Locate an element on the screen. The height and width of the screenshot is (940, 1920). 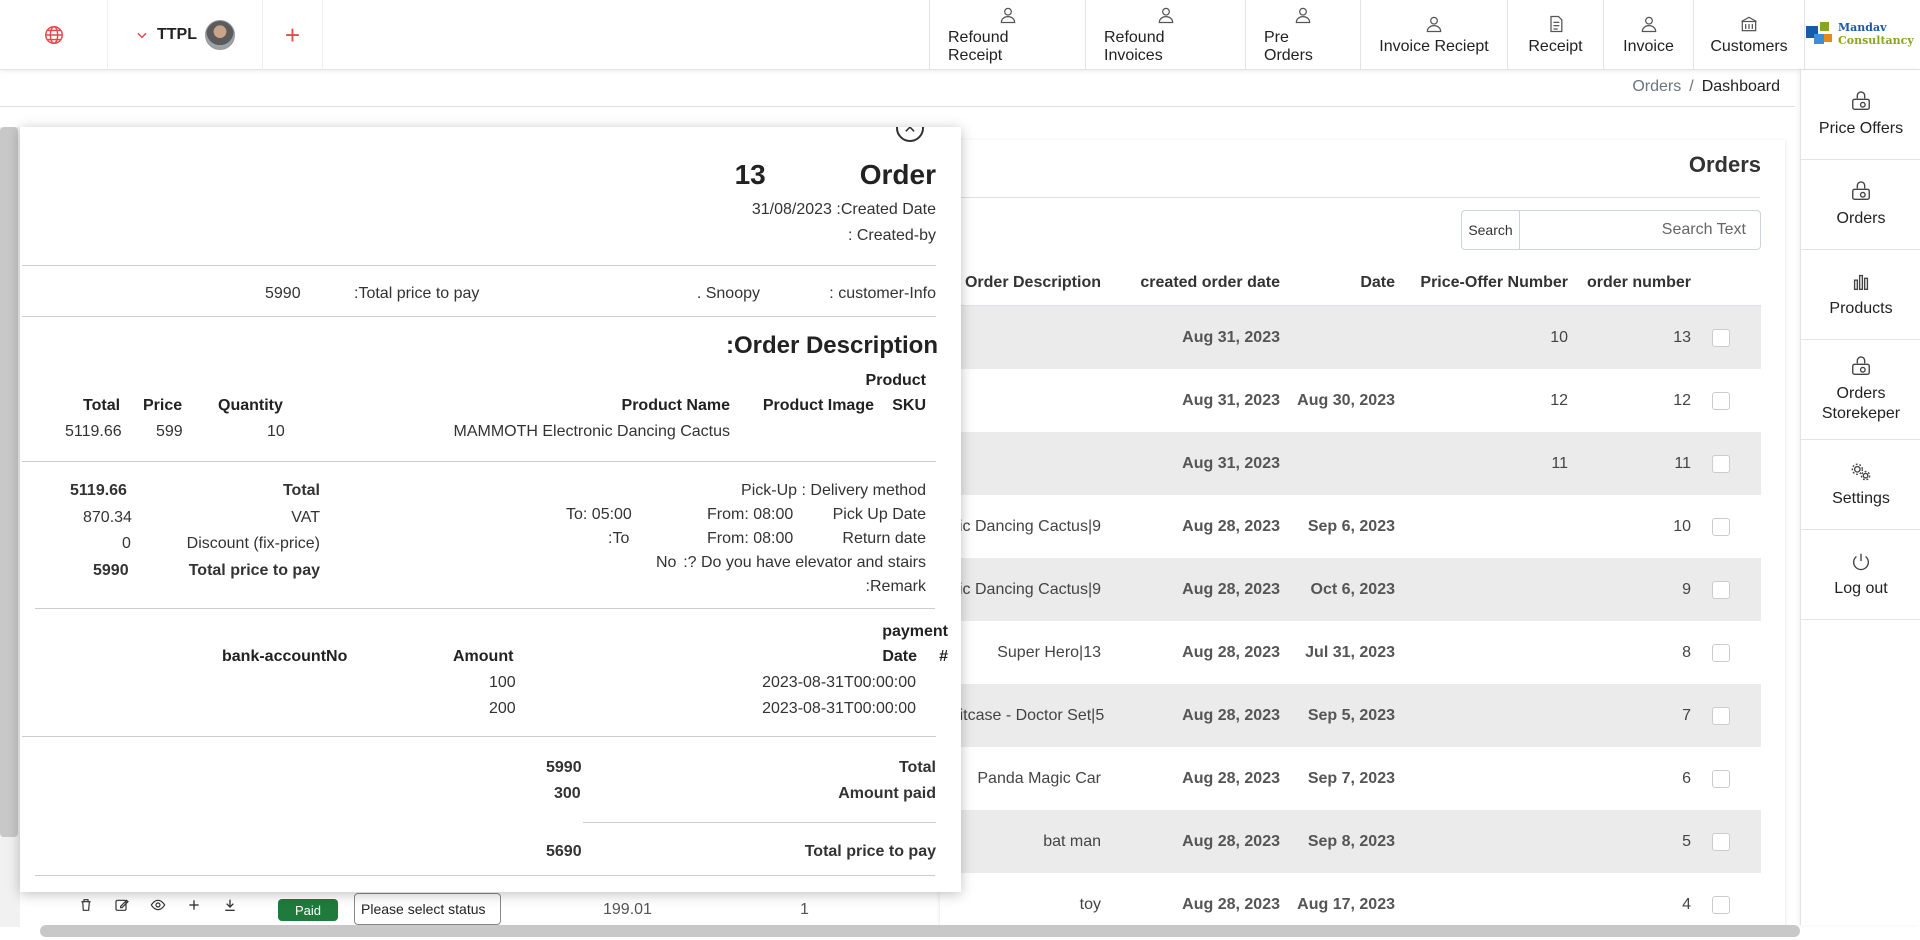
cell-date: Sep 7, 2023 is located at coordinates (1351, 778).